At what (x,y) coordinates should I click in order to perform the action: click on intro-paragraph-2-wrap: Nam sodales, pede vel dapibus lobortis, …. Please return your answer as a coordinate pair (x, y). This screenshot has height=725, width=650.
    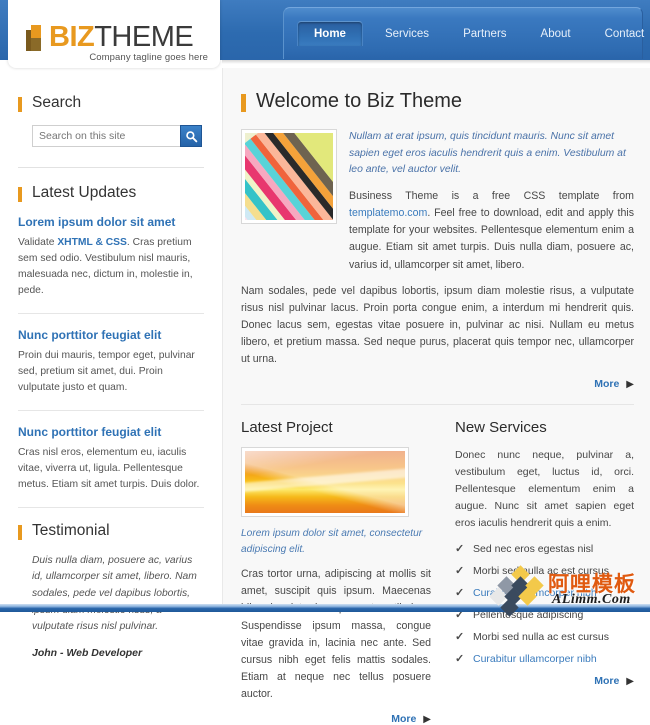
    Looking at the image, I should click on (437, 326).